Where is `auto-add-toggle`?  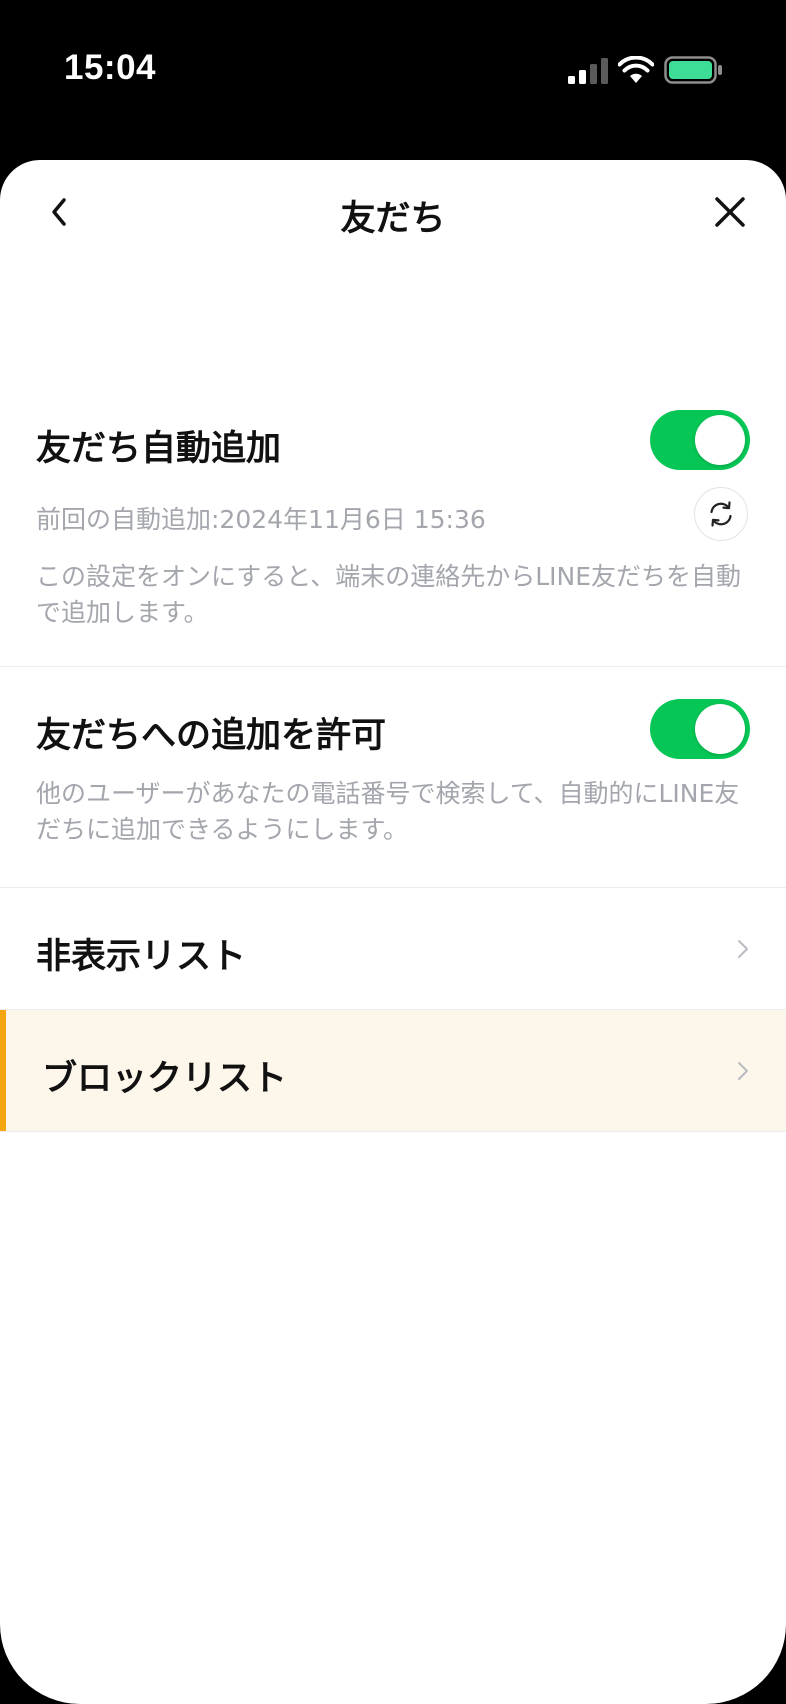 auto-add-toggle is located at coordinates (700, 440).